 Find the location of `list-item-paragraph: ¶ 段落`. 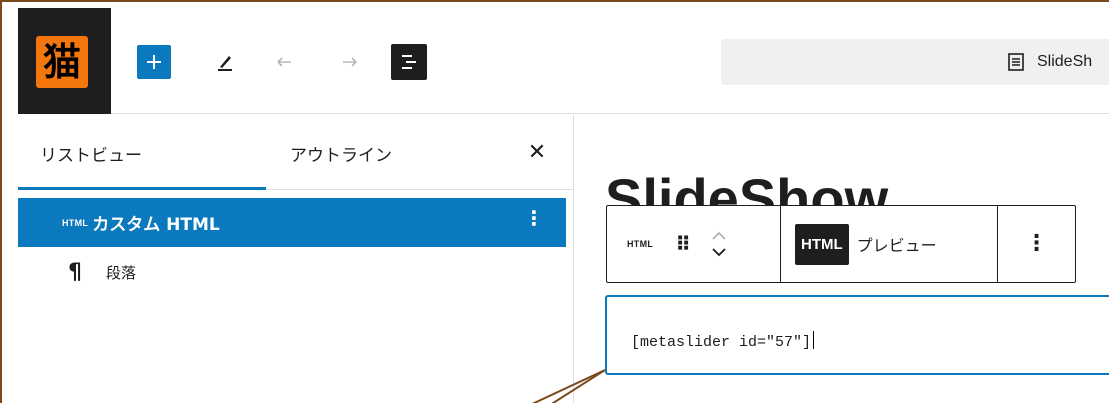

list-item-paragraph: ¶ 段落 is located at coordinates (292, 272).